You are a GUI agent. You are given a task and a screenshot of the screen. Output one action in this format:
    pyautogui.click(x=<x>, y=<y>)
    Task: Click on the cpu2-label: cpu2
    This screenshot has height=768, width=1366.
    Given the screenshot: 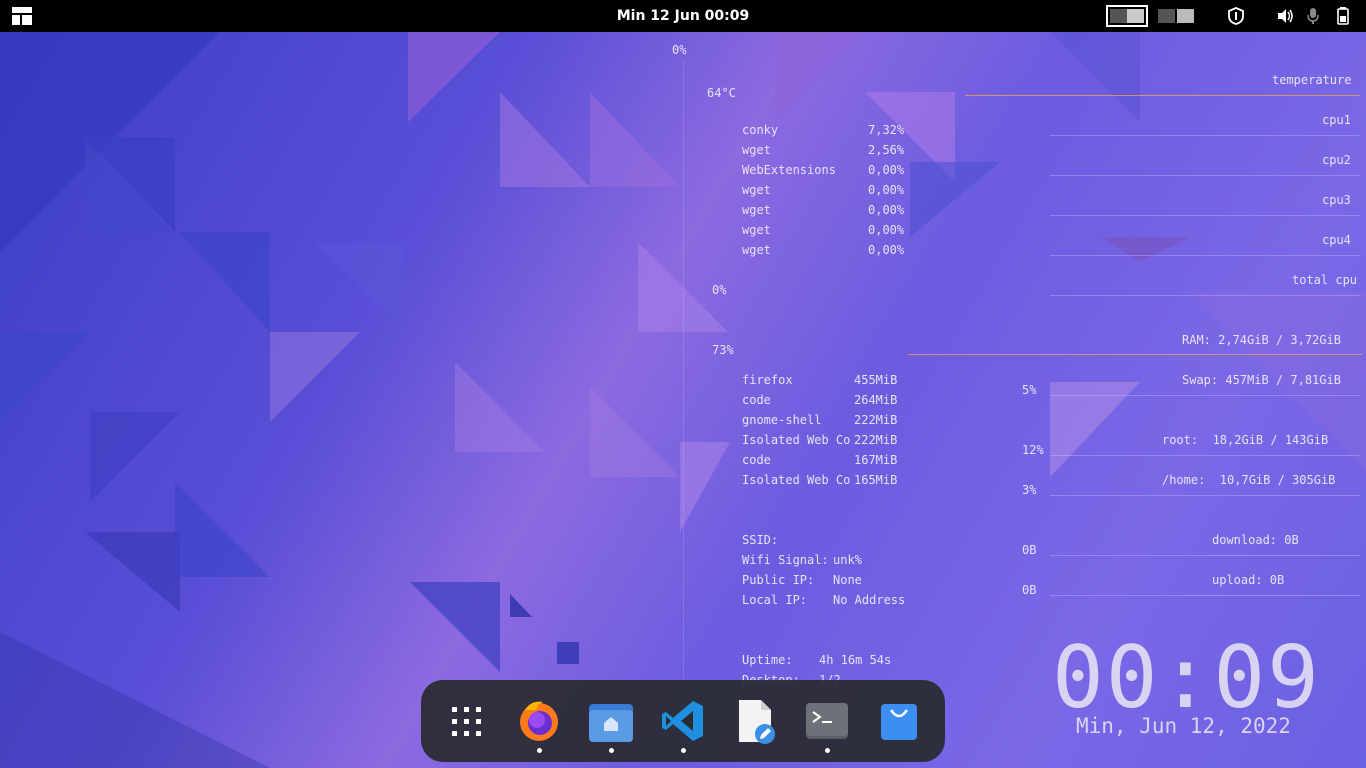 What is the action you would take?
    pyautogui.click(x=1336, y=160)
    